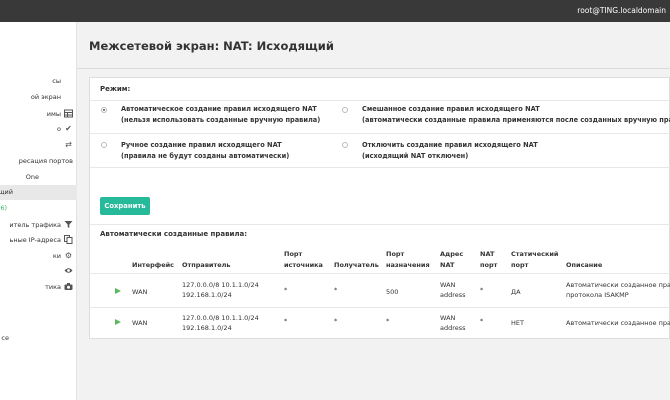 This screenshot has height=400, width=670. Describe the element at coordinates (336, 290) in the screenshot. I see `cell-destination: *` at that location.